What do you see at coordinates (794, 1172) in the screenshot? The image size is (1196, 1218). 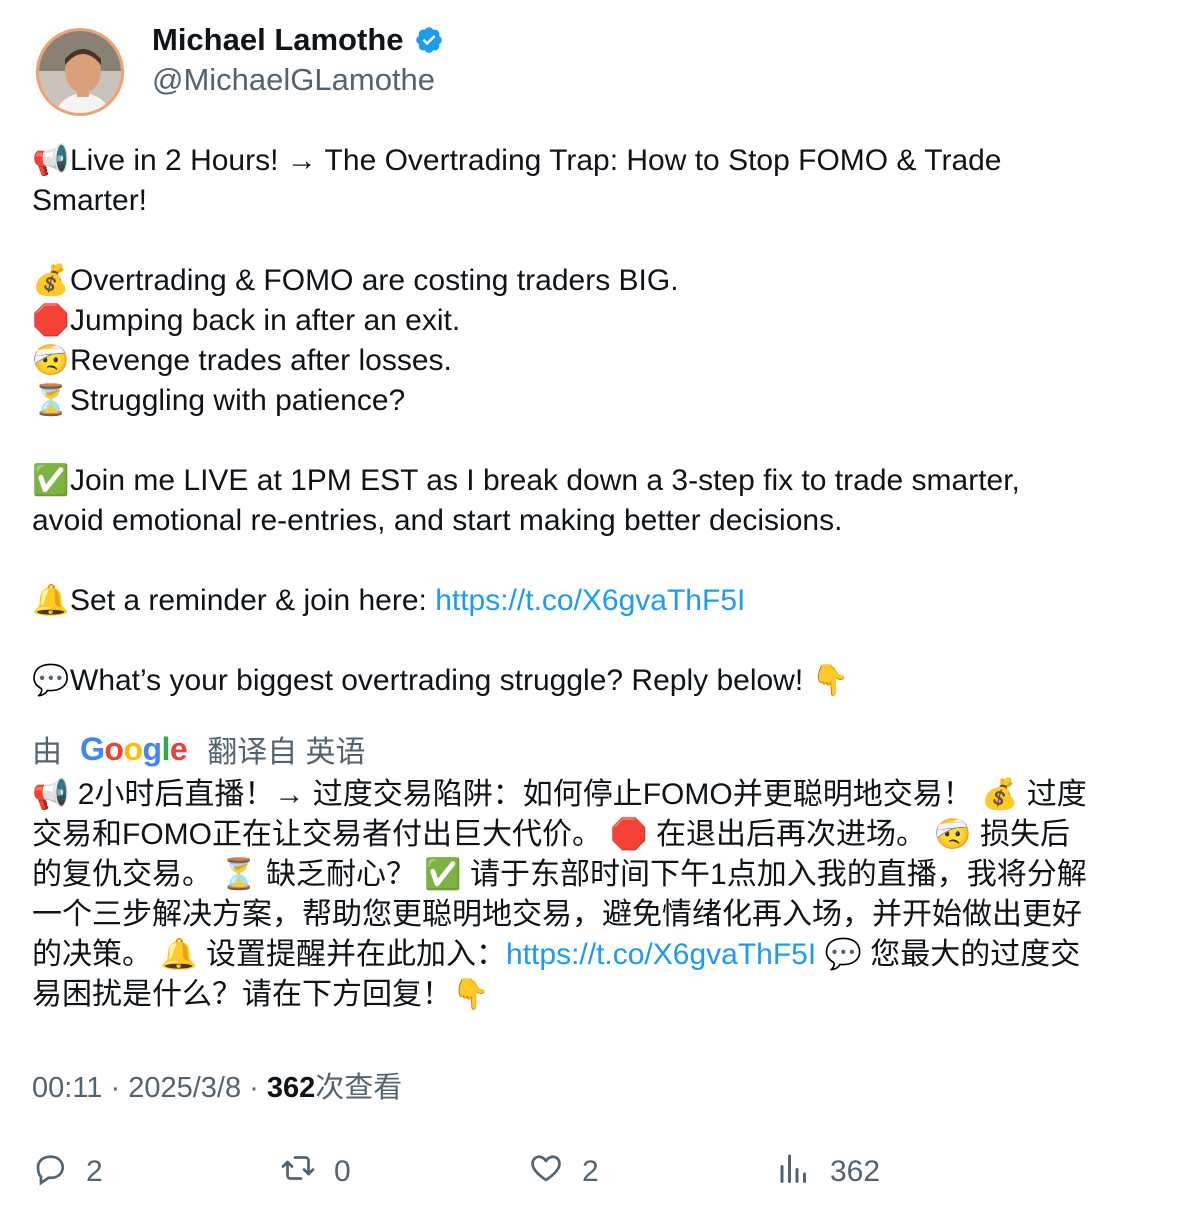 I see `analytics-icon` at bounding box center [794, 1172].